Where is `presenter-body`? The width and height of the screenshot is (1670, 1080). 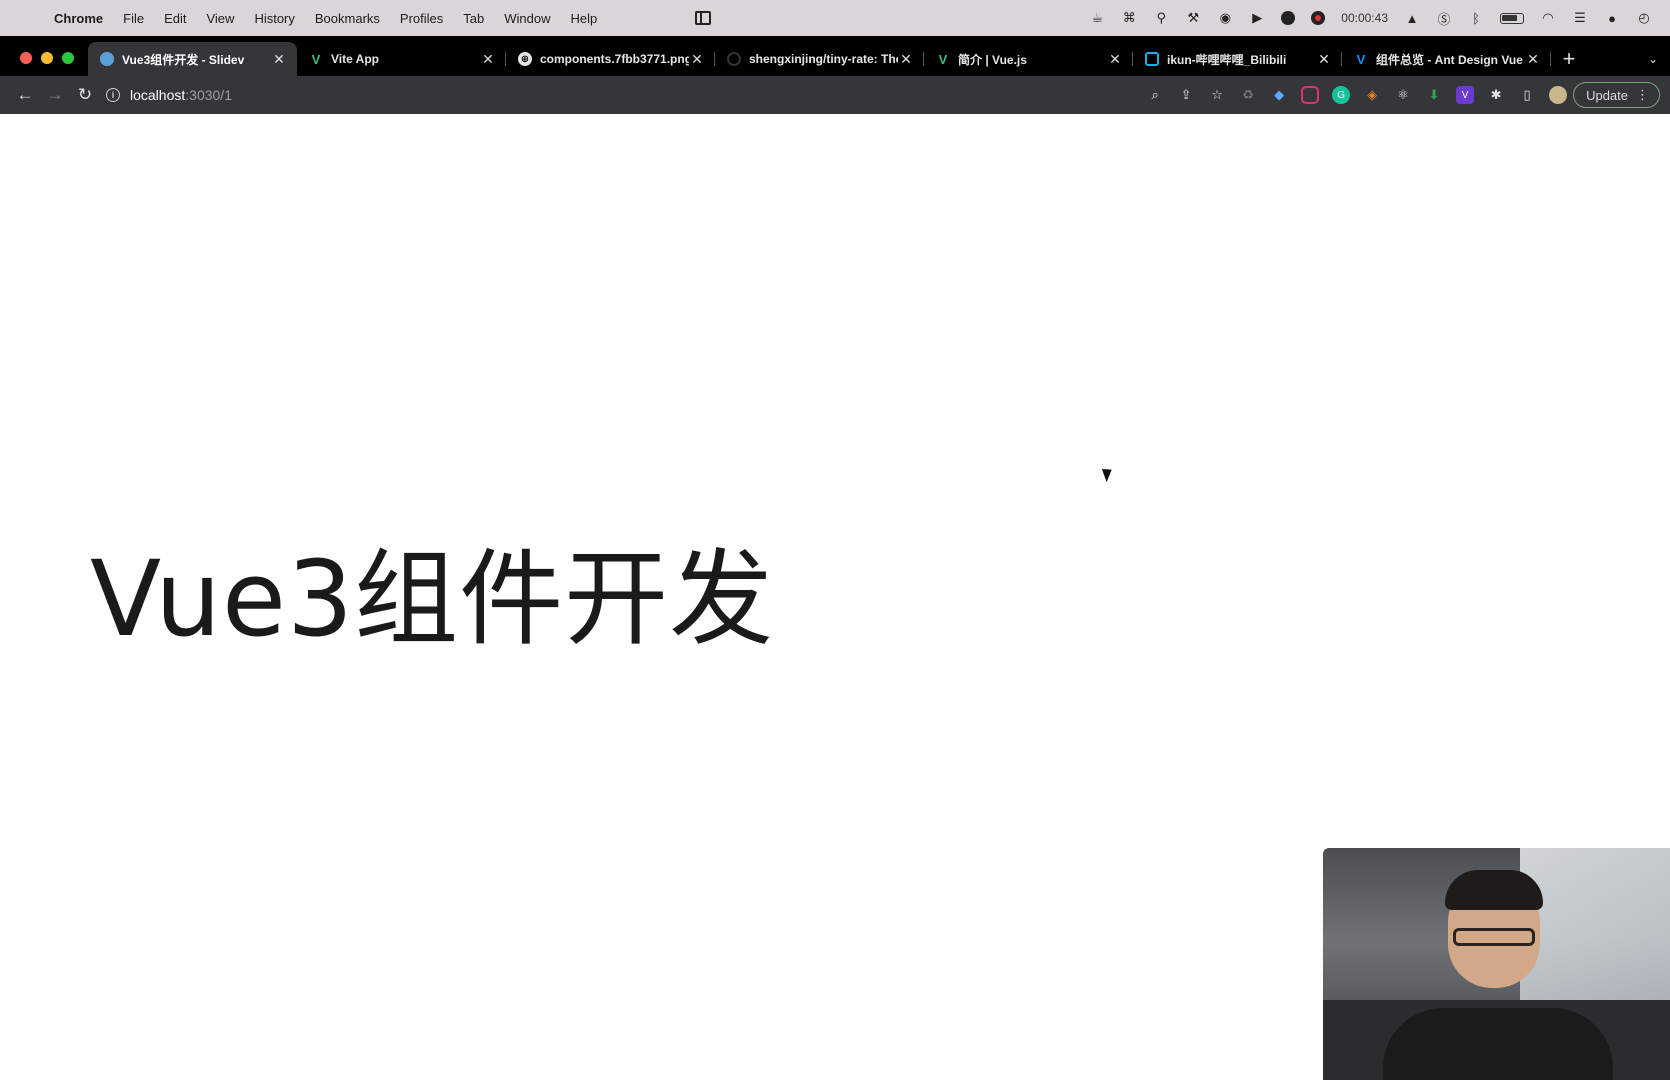
presenter-body is located at coordinates (1498, 1044).